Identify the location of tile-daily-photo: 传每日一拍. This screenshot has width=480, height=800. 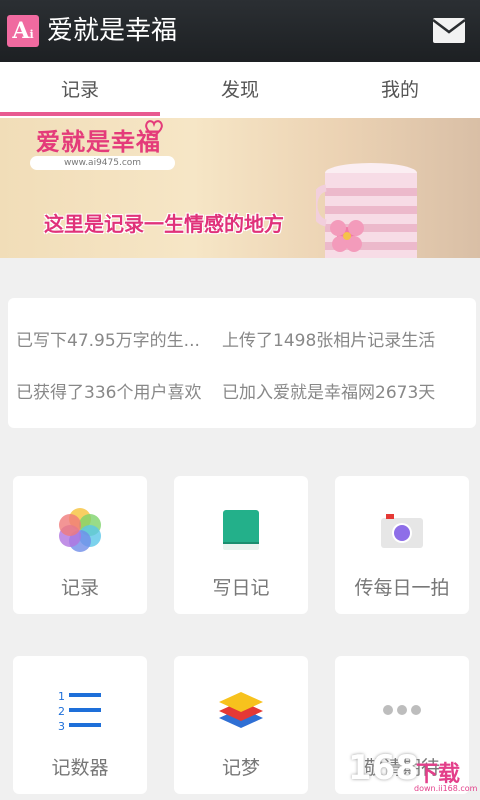
(402, 545).